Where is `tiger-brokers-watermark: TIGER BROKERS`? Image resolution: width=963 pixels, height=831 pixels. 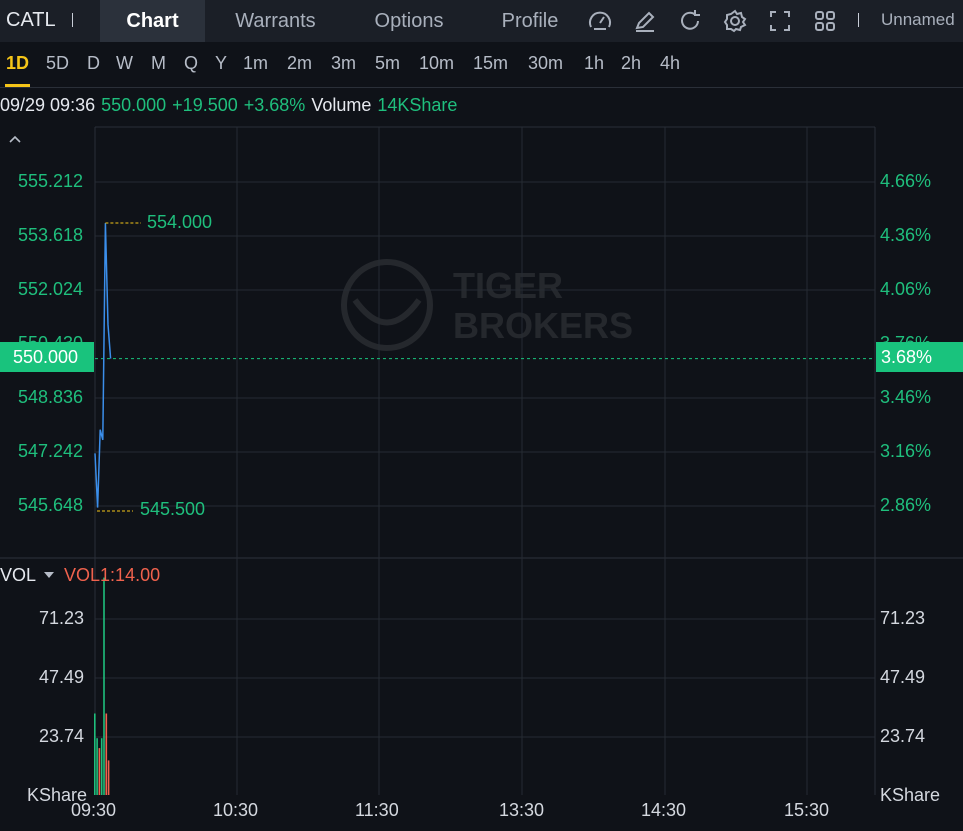 tiger-brokers-watermark: TIGER BROKERS is located at coordinates (487, 305).